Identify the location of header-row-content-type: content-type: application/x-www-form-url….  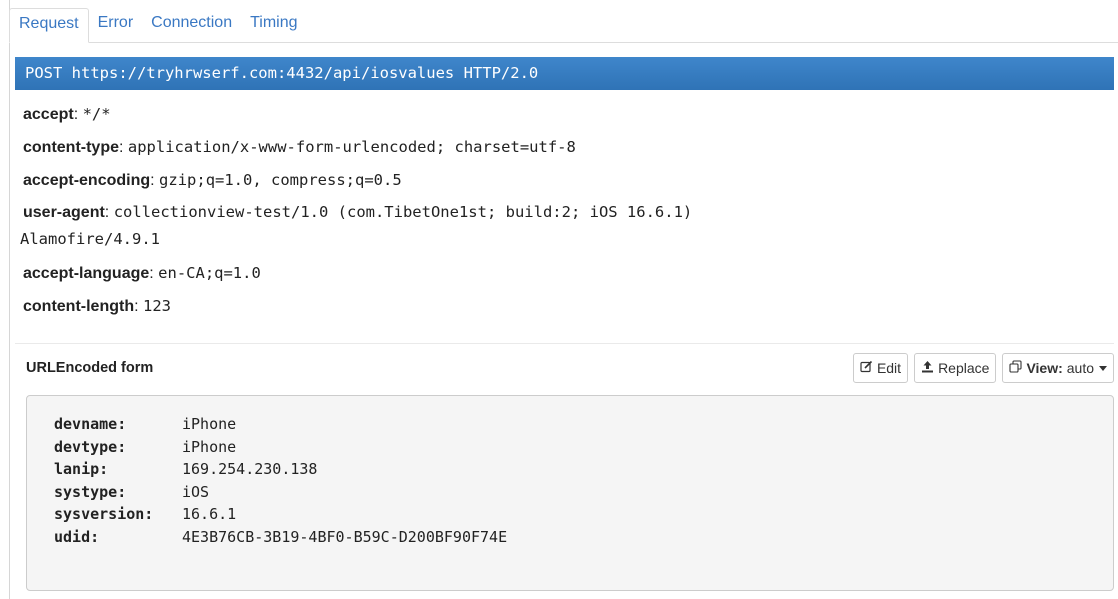
(299, 147).